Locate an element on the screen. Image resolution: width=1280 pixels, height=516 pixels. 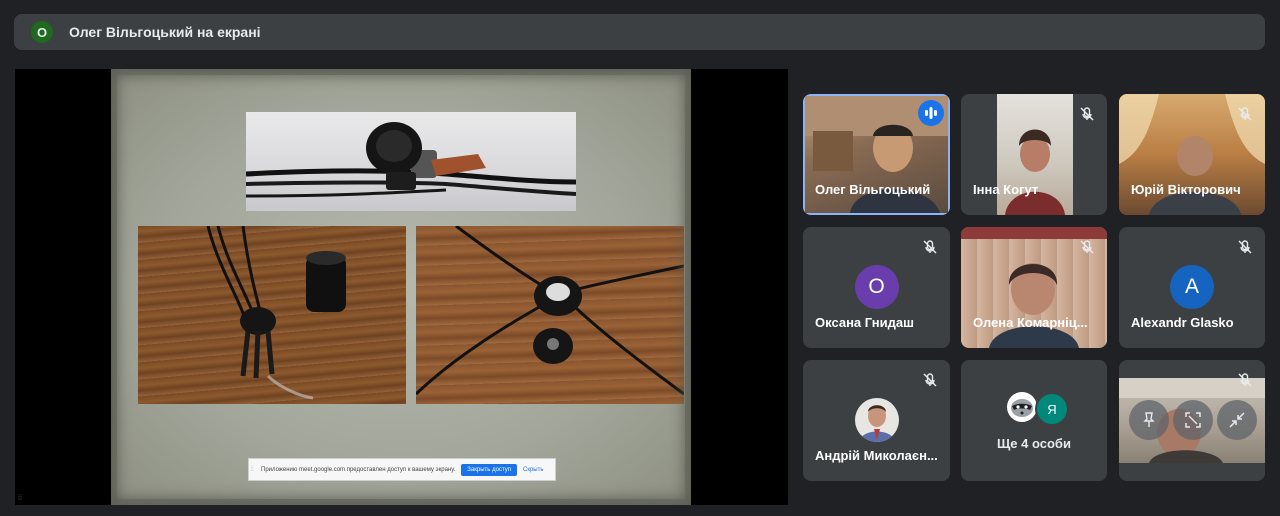
participant-name: Оксана Гнидаш is located at coordinates (864, 322).